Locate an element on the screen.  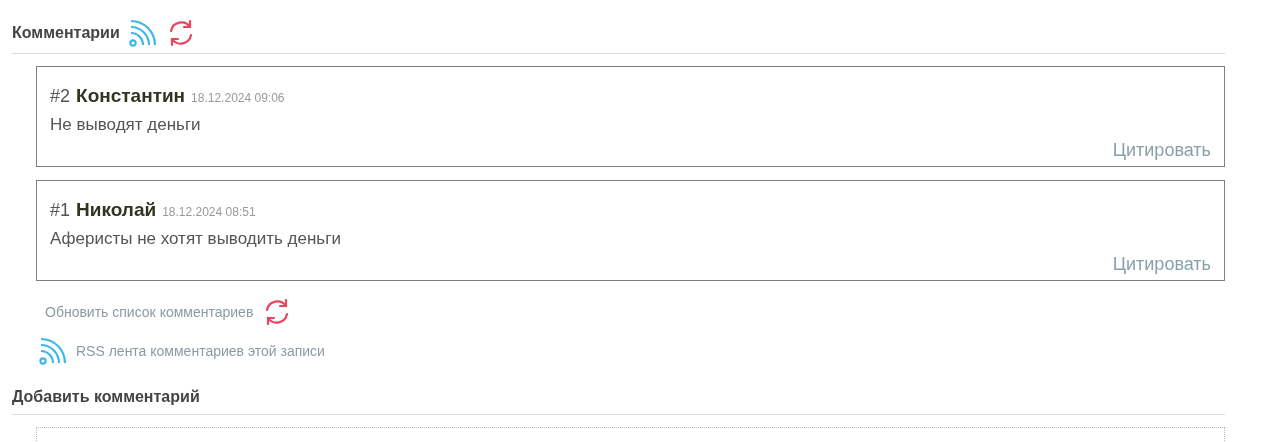
comment-number: #1 is located at coordinates (60, 210).